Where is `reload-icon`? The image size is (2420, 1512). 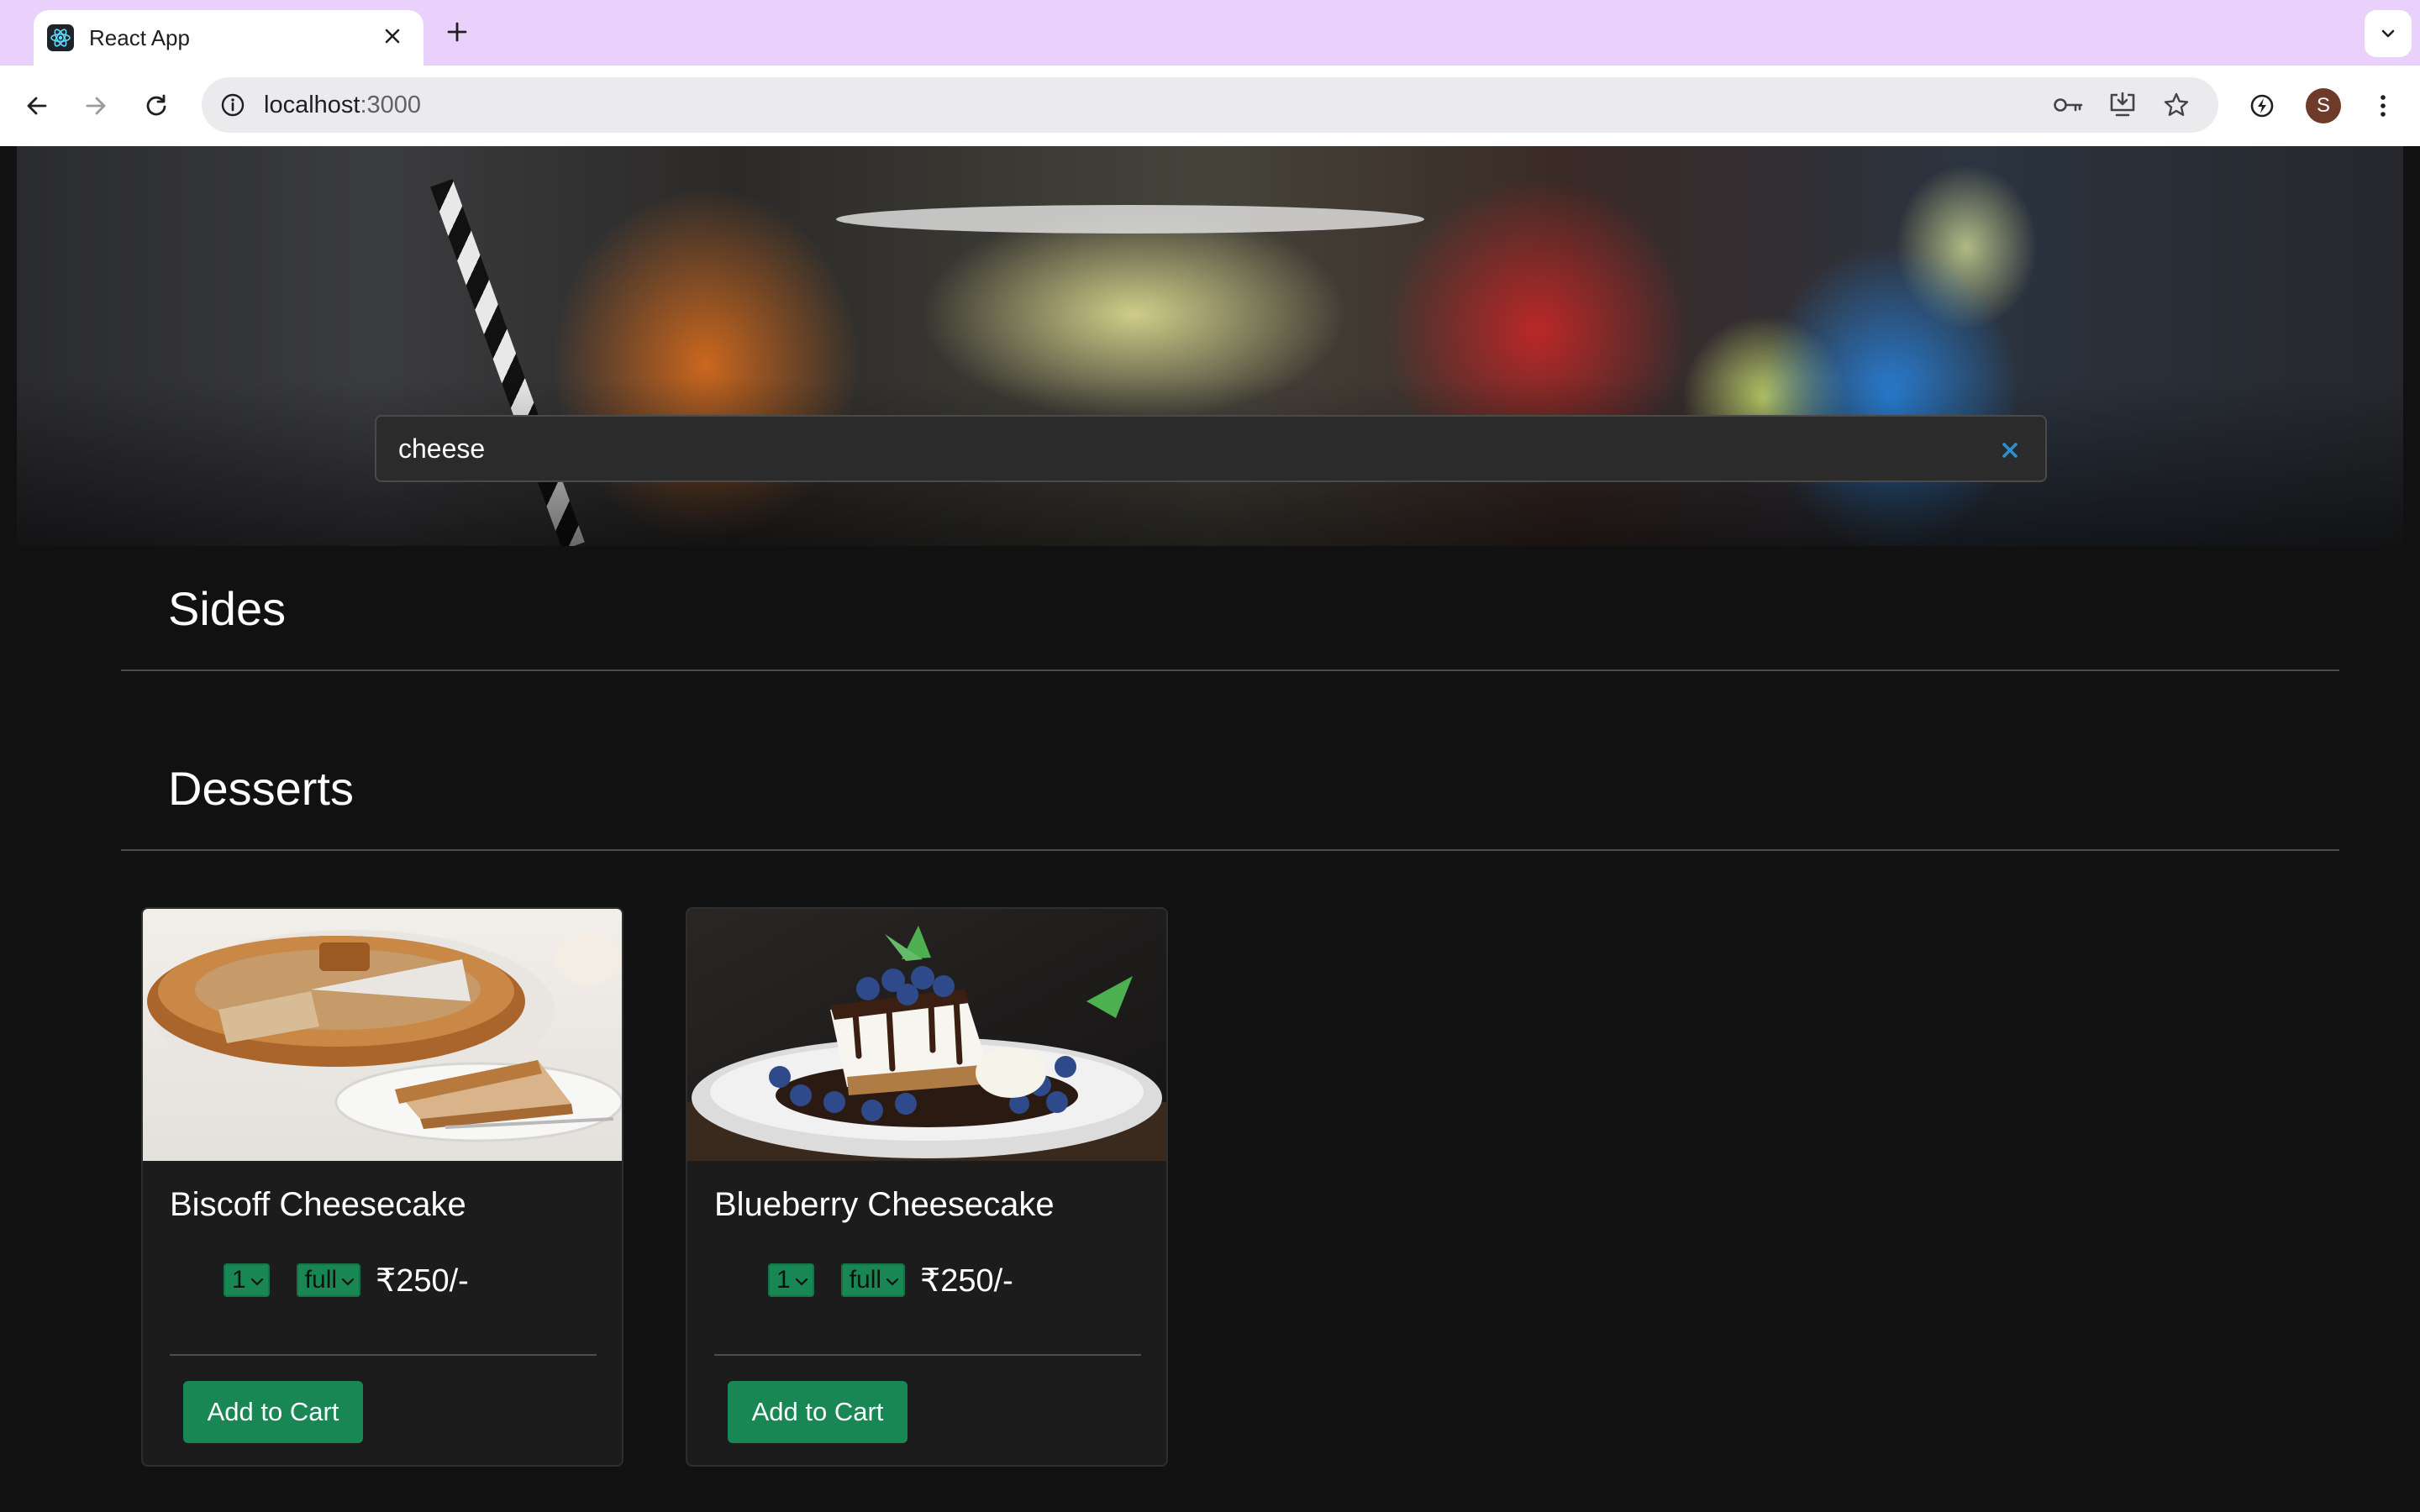
reload-icon is located at coordinates (157, 105).